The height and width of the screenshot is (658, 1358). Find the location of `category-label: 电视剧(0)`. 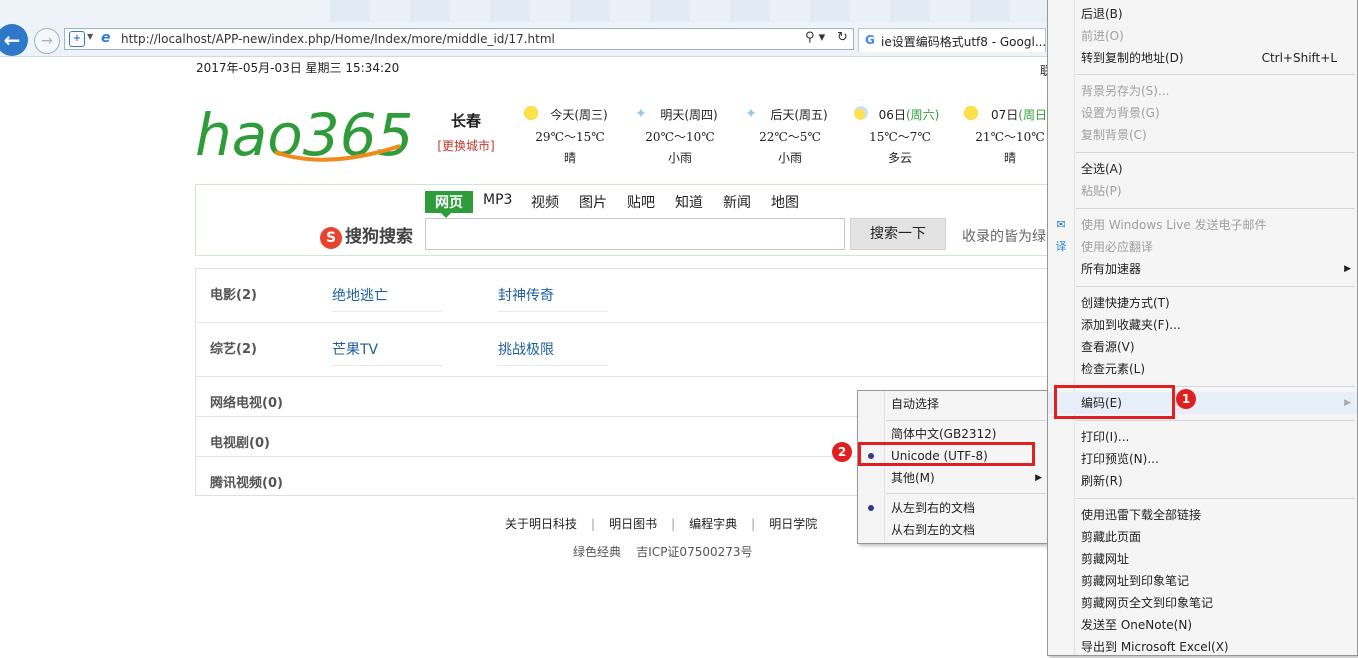

category-label: 电视剧(0) is located at coordinates (240, 441).